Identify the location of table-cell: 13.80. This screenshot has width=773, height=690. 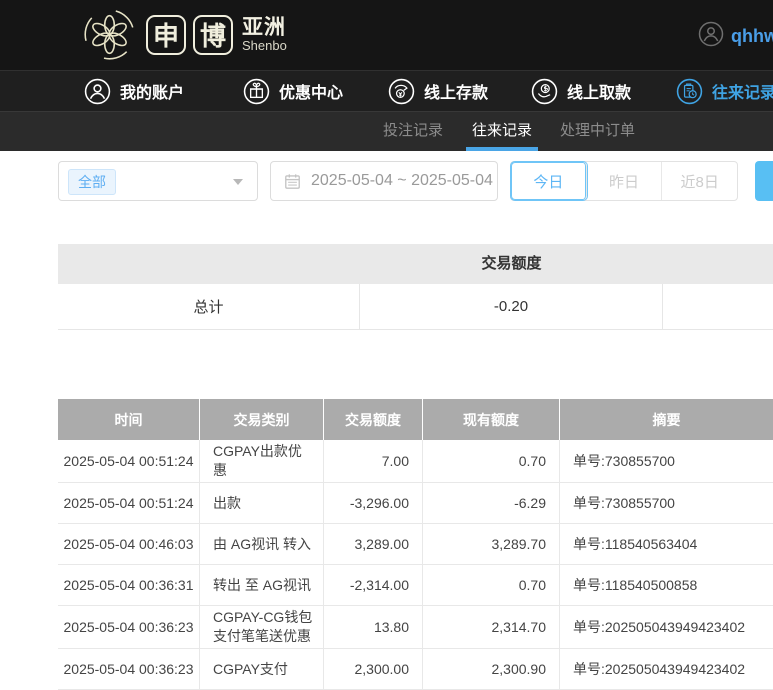
(373, 627).